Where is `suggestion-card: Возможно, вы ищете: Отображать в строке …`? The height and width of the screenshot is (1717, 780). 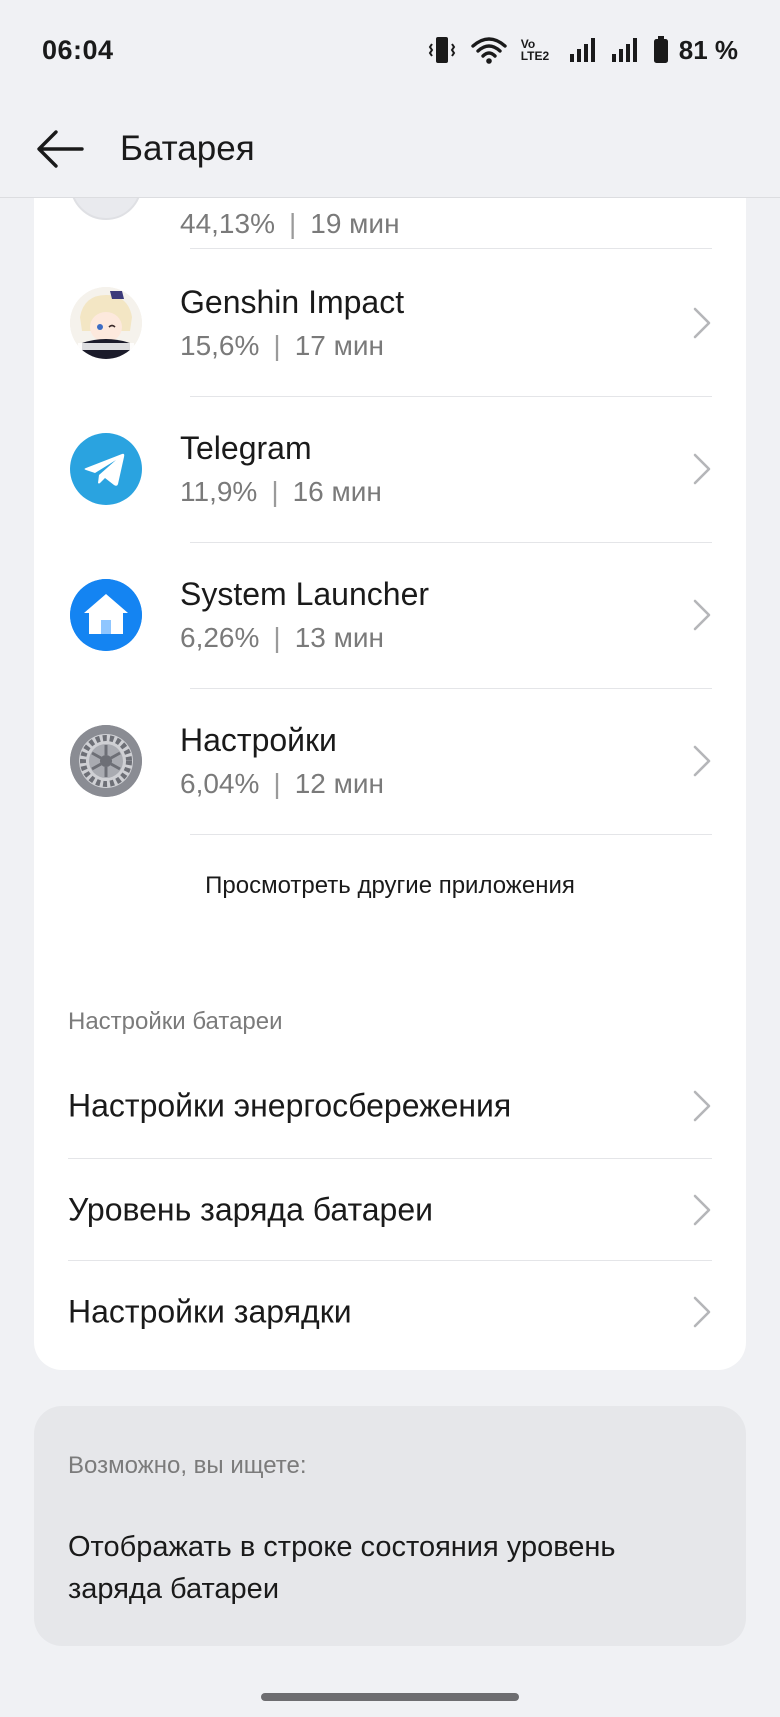
suggestion-card: Возможно, вы ищете: Отображать в строке … is located at coordinates (390, 1526).